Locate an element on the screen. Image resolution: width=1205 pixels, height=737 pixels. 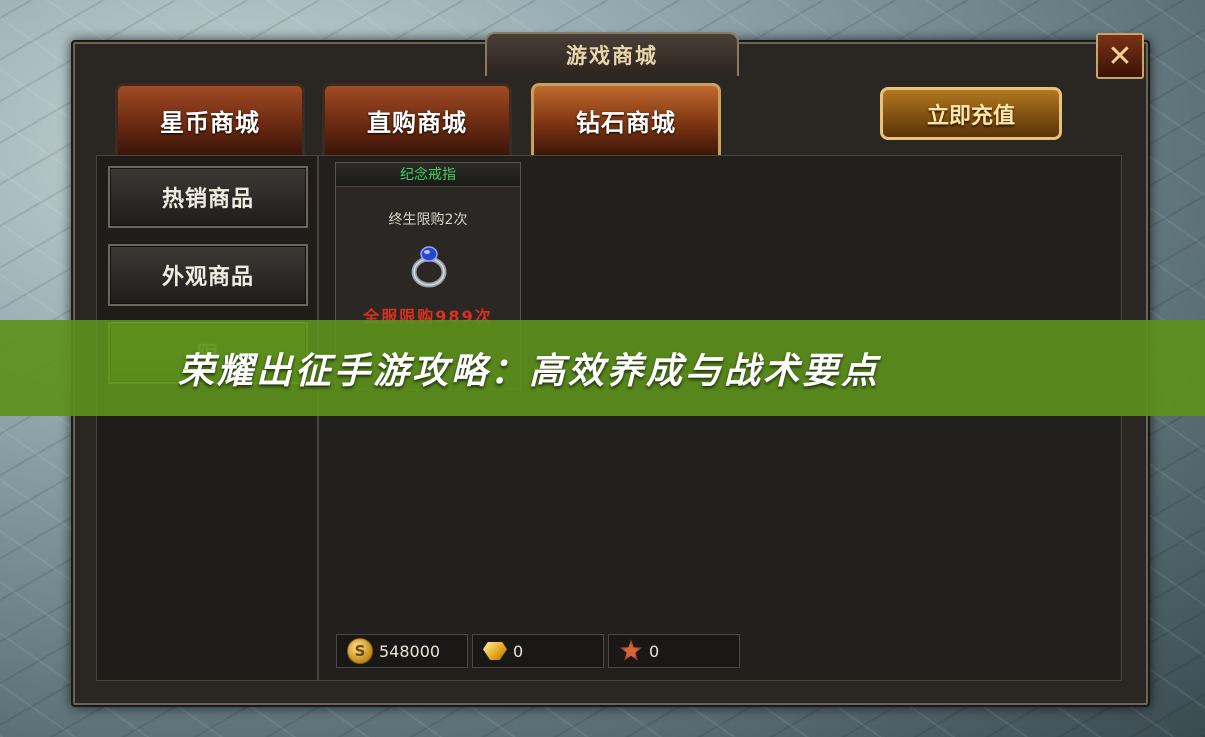
item-purchase-limit: 终生限购2次 is located at coordinates (428, 220).